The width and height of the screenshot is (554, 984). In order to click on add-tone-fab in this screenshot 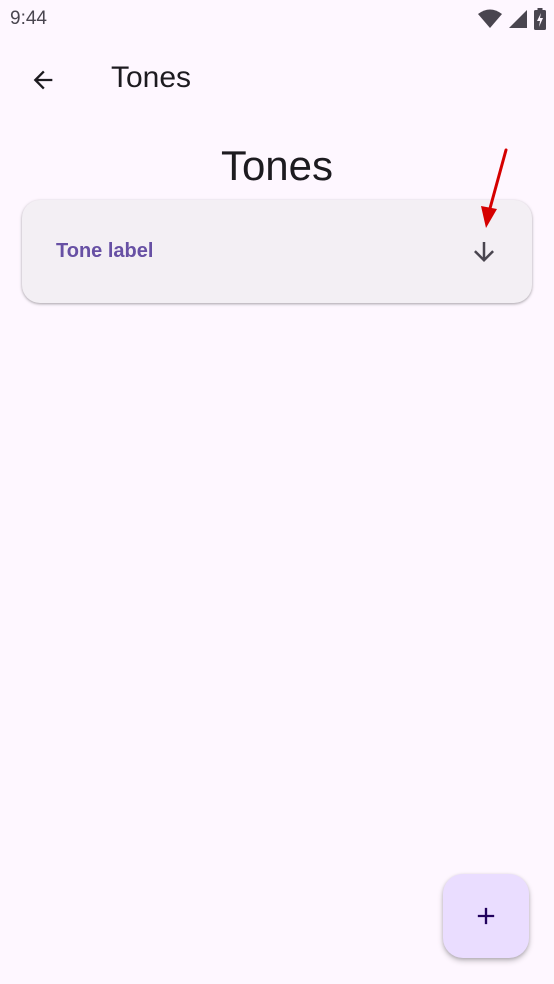, I will do `click(486, 916)`.